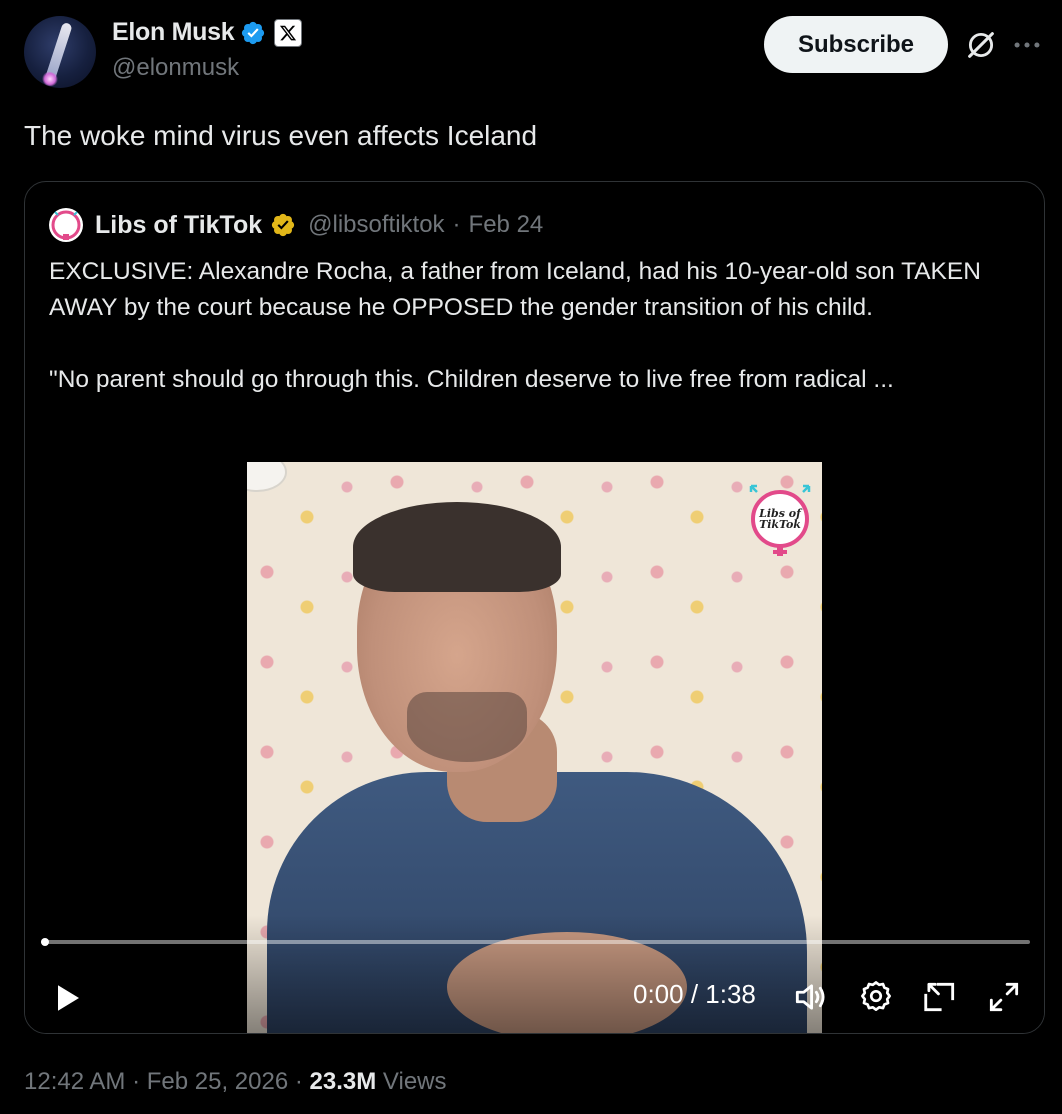  I want to click on person-beard-graphic, so click(467, 727).